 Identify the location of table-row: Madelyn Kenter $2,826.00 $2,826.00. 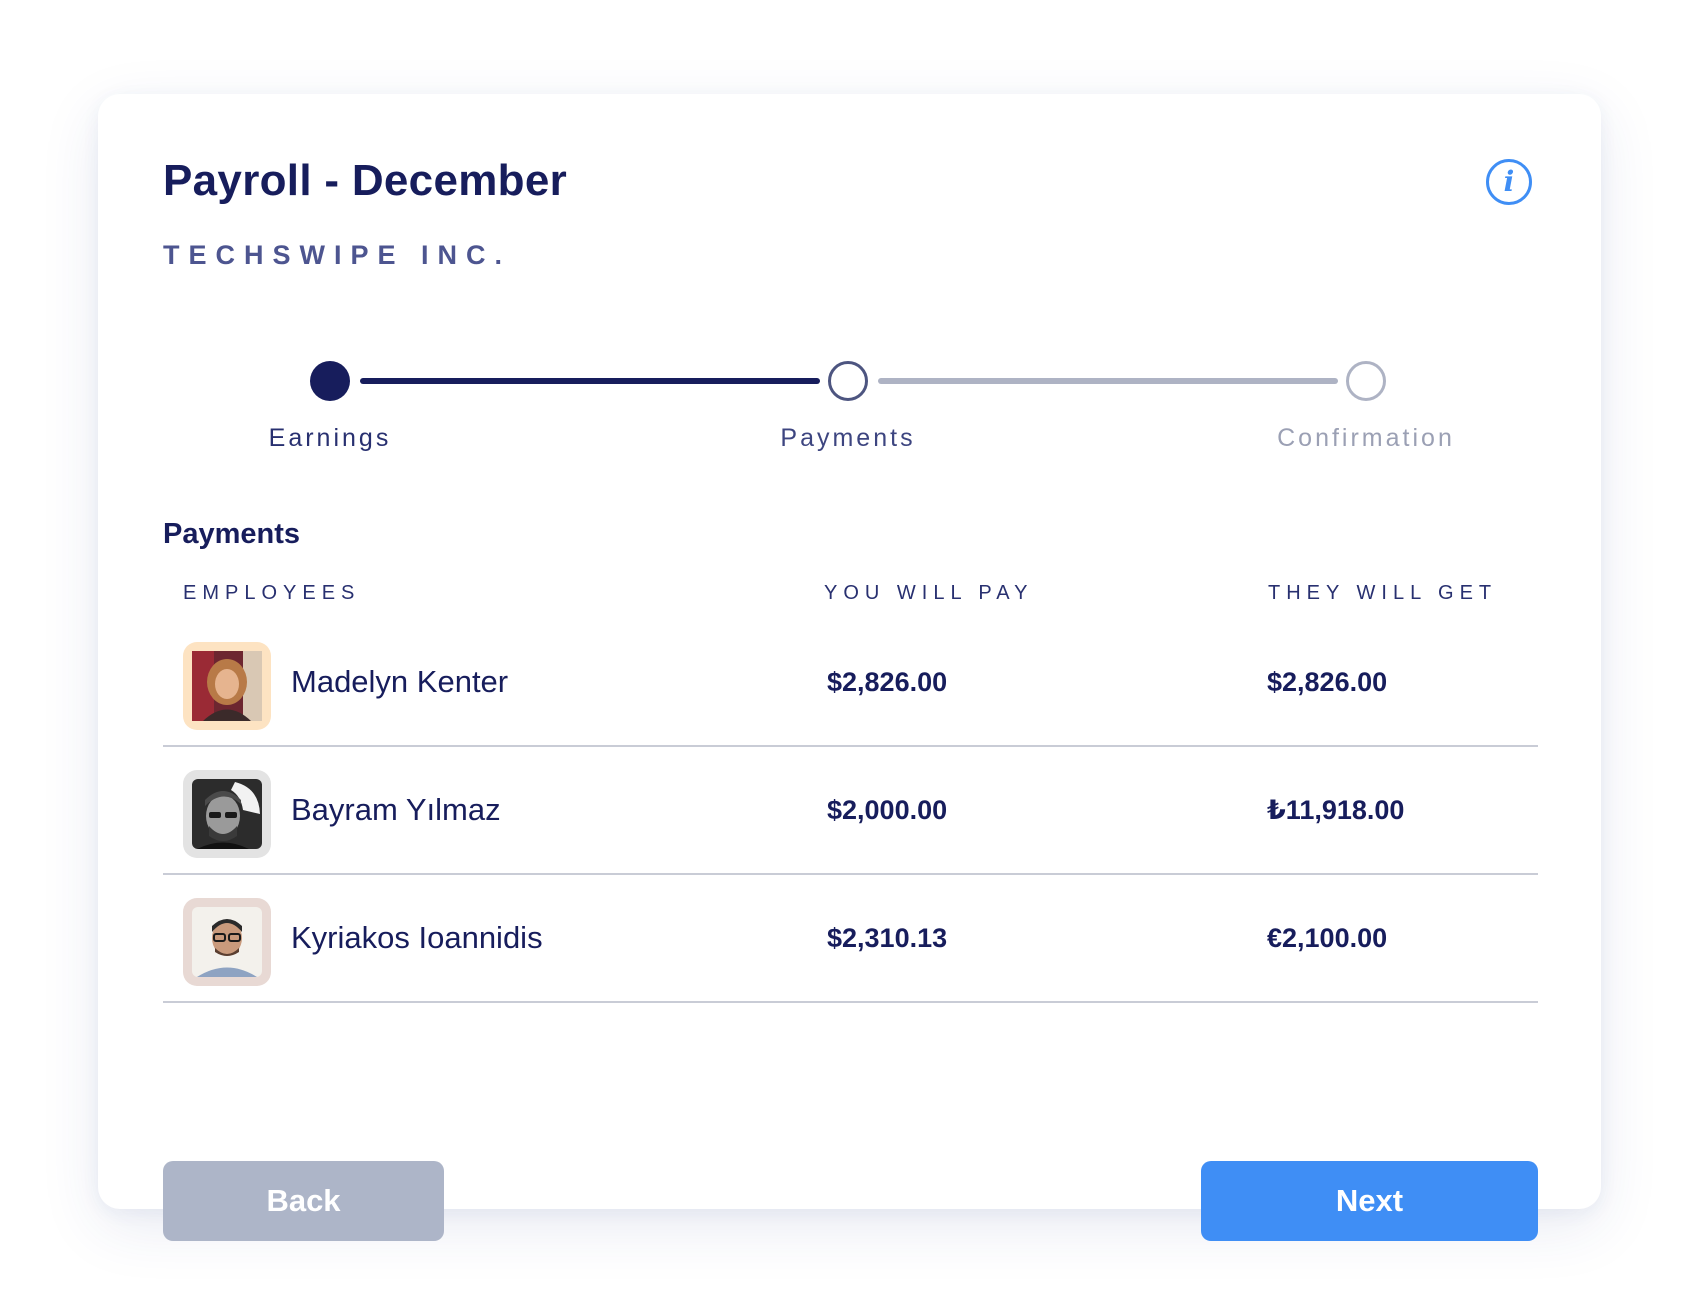
(850, 683).